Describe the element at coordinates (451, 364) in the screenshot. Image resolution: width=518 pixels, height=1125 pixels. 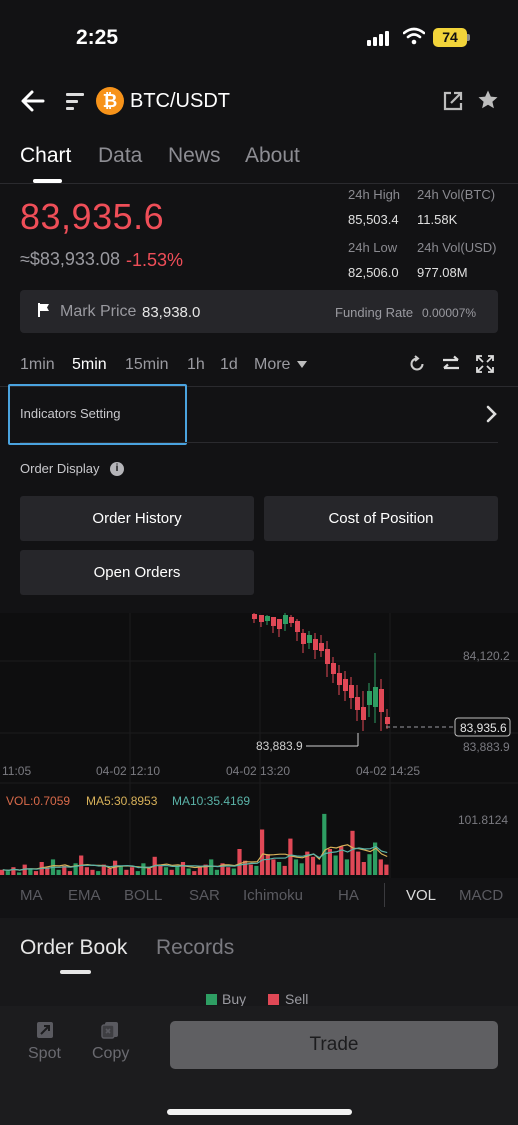
I see `swap-settings-icon` at that location.